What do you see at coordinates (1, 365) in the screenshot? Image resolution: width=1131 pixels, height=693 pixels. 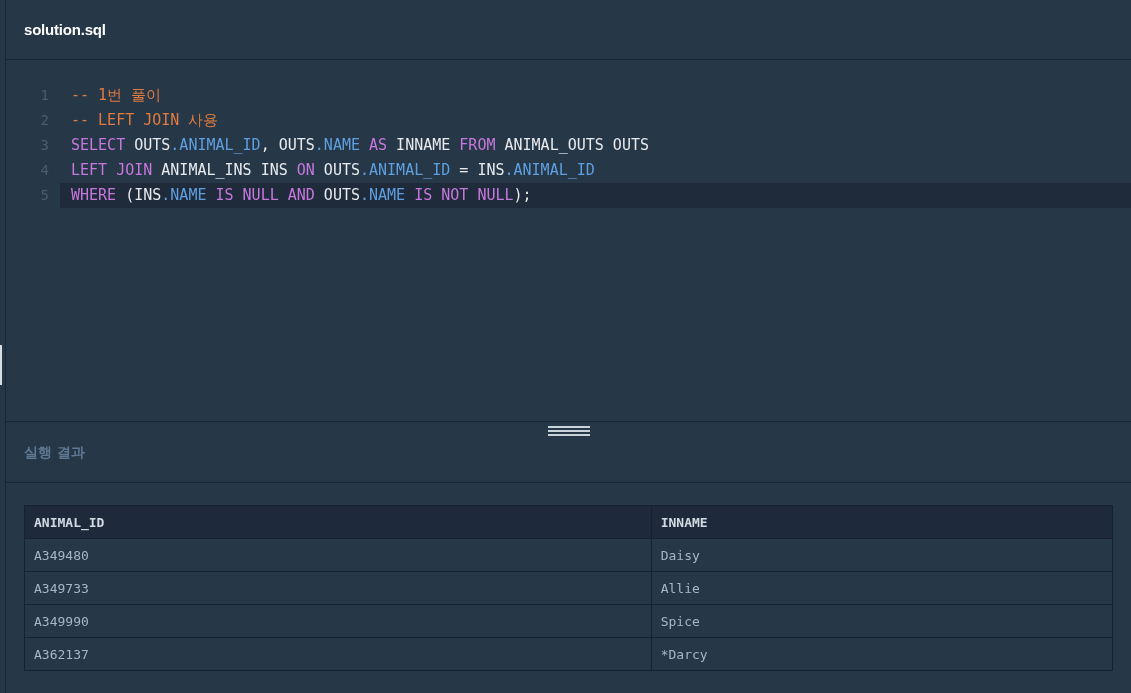 I see `resize-handle` at bounding box center [1, 365].